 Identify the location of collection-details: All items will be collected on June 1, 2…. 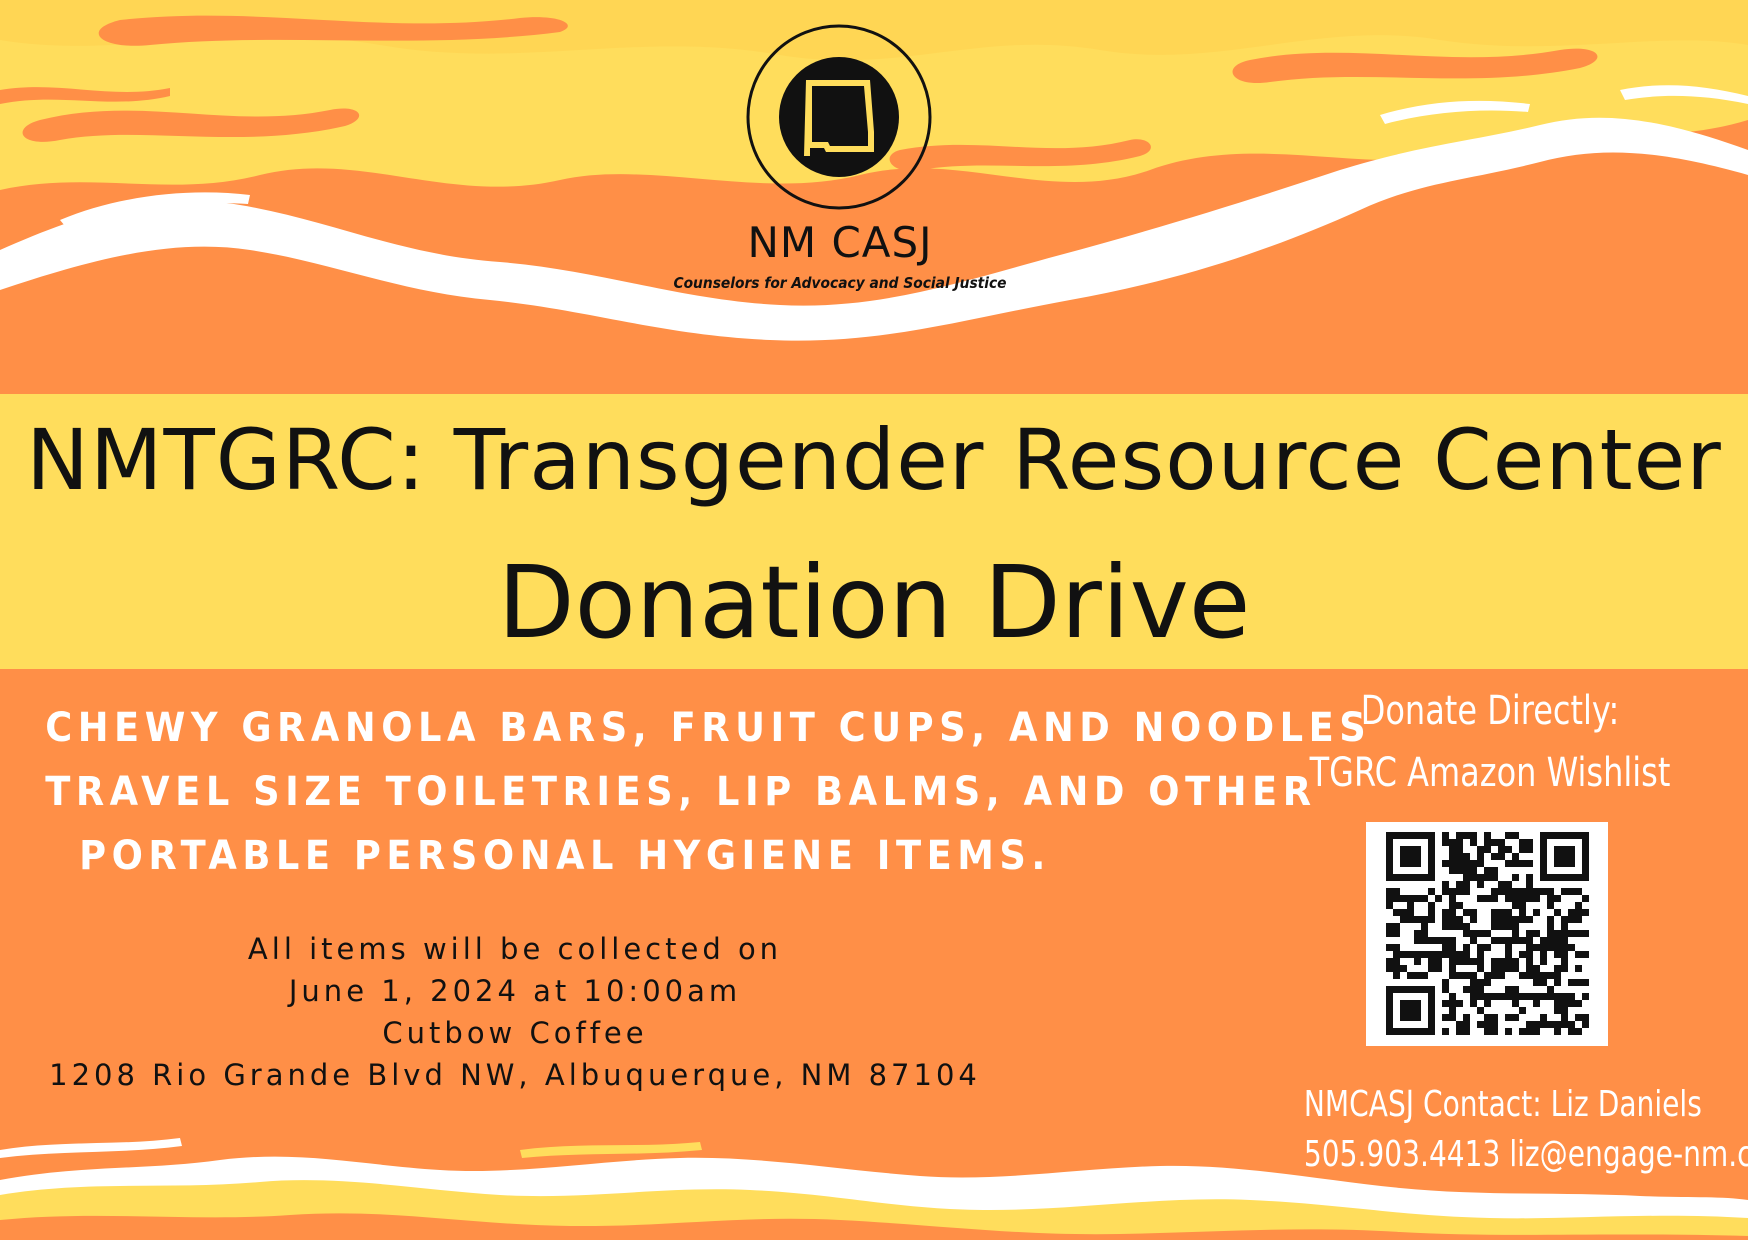
(515, 1012).